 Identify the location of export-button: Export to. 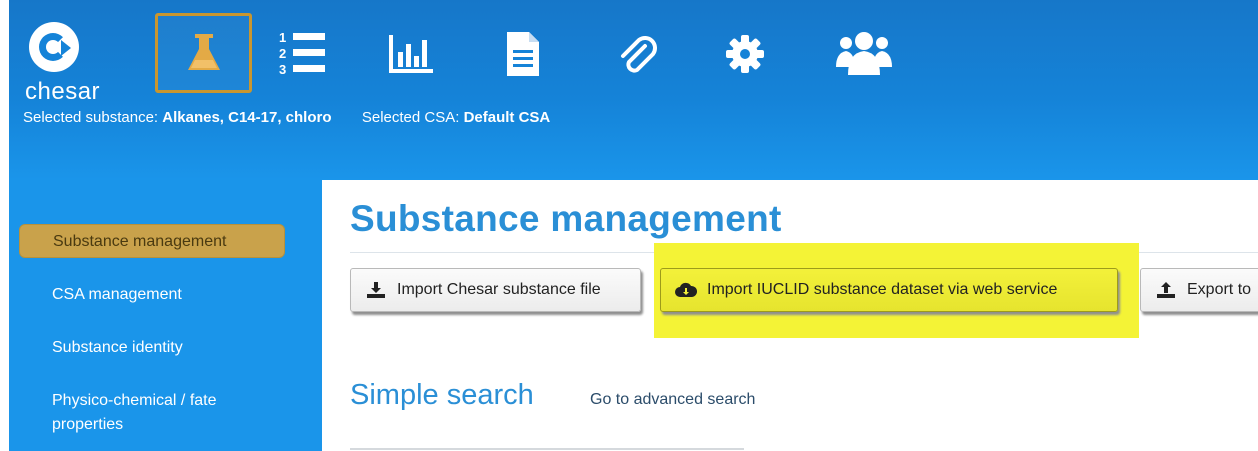
(1199, 290).